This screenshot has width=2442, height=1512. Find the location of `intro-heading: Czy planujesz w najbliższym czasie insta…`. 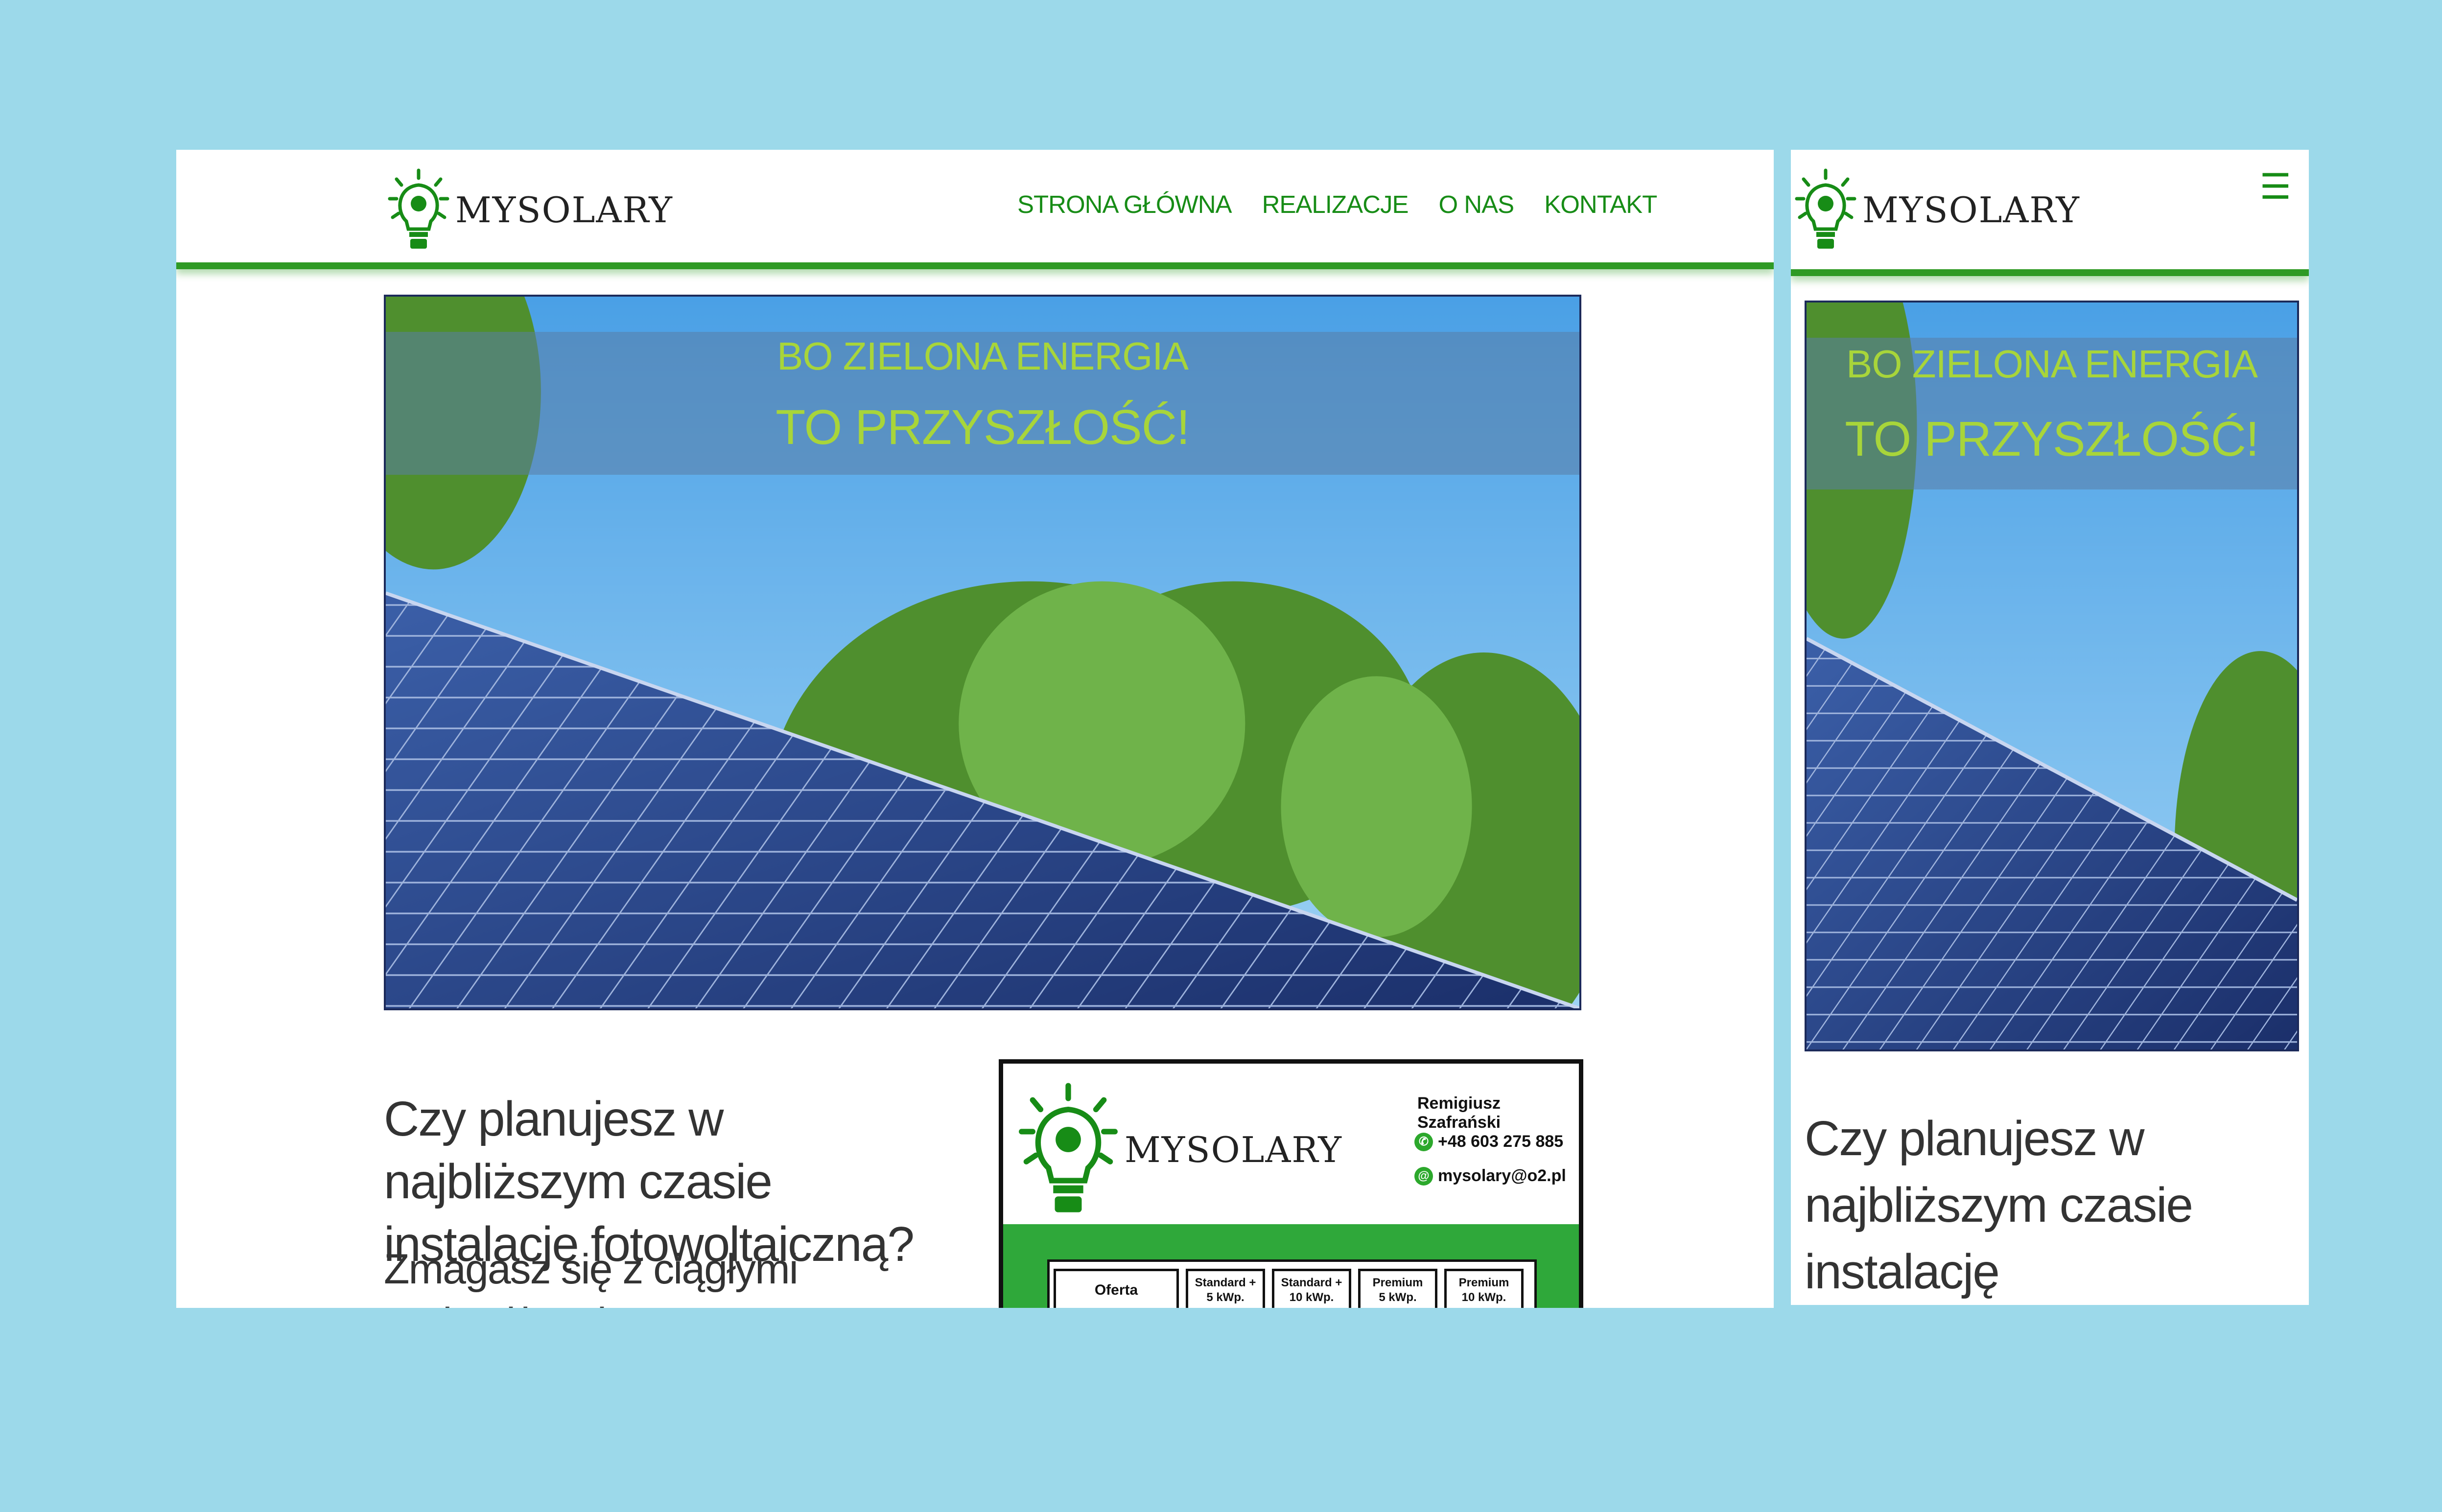

intro-heading: Czy planujesz w najbliższym czasie insta… is located at coordinates (1999, 1205).